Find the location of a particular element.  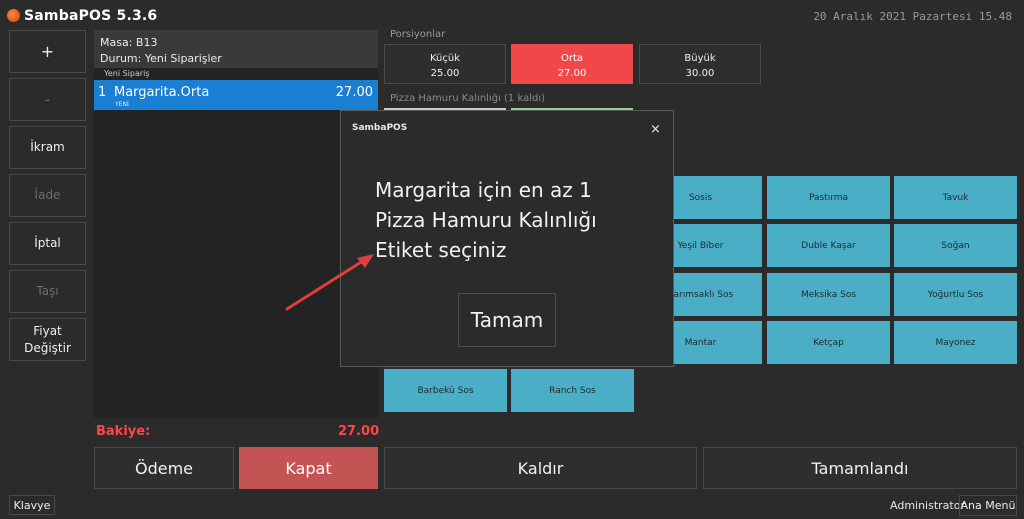

portion-medium-button: Orta 27.00 is located at coordinates (572, 64).